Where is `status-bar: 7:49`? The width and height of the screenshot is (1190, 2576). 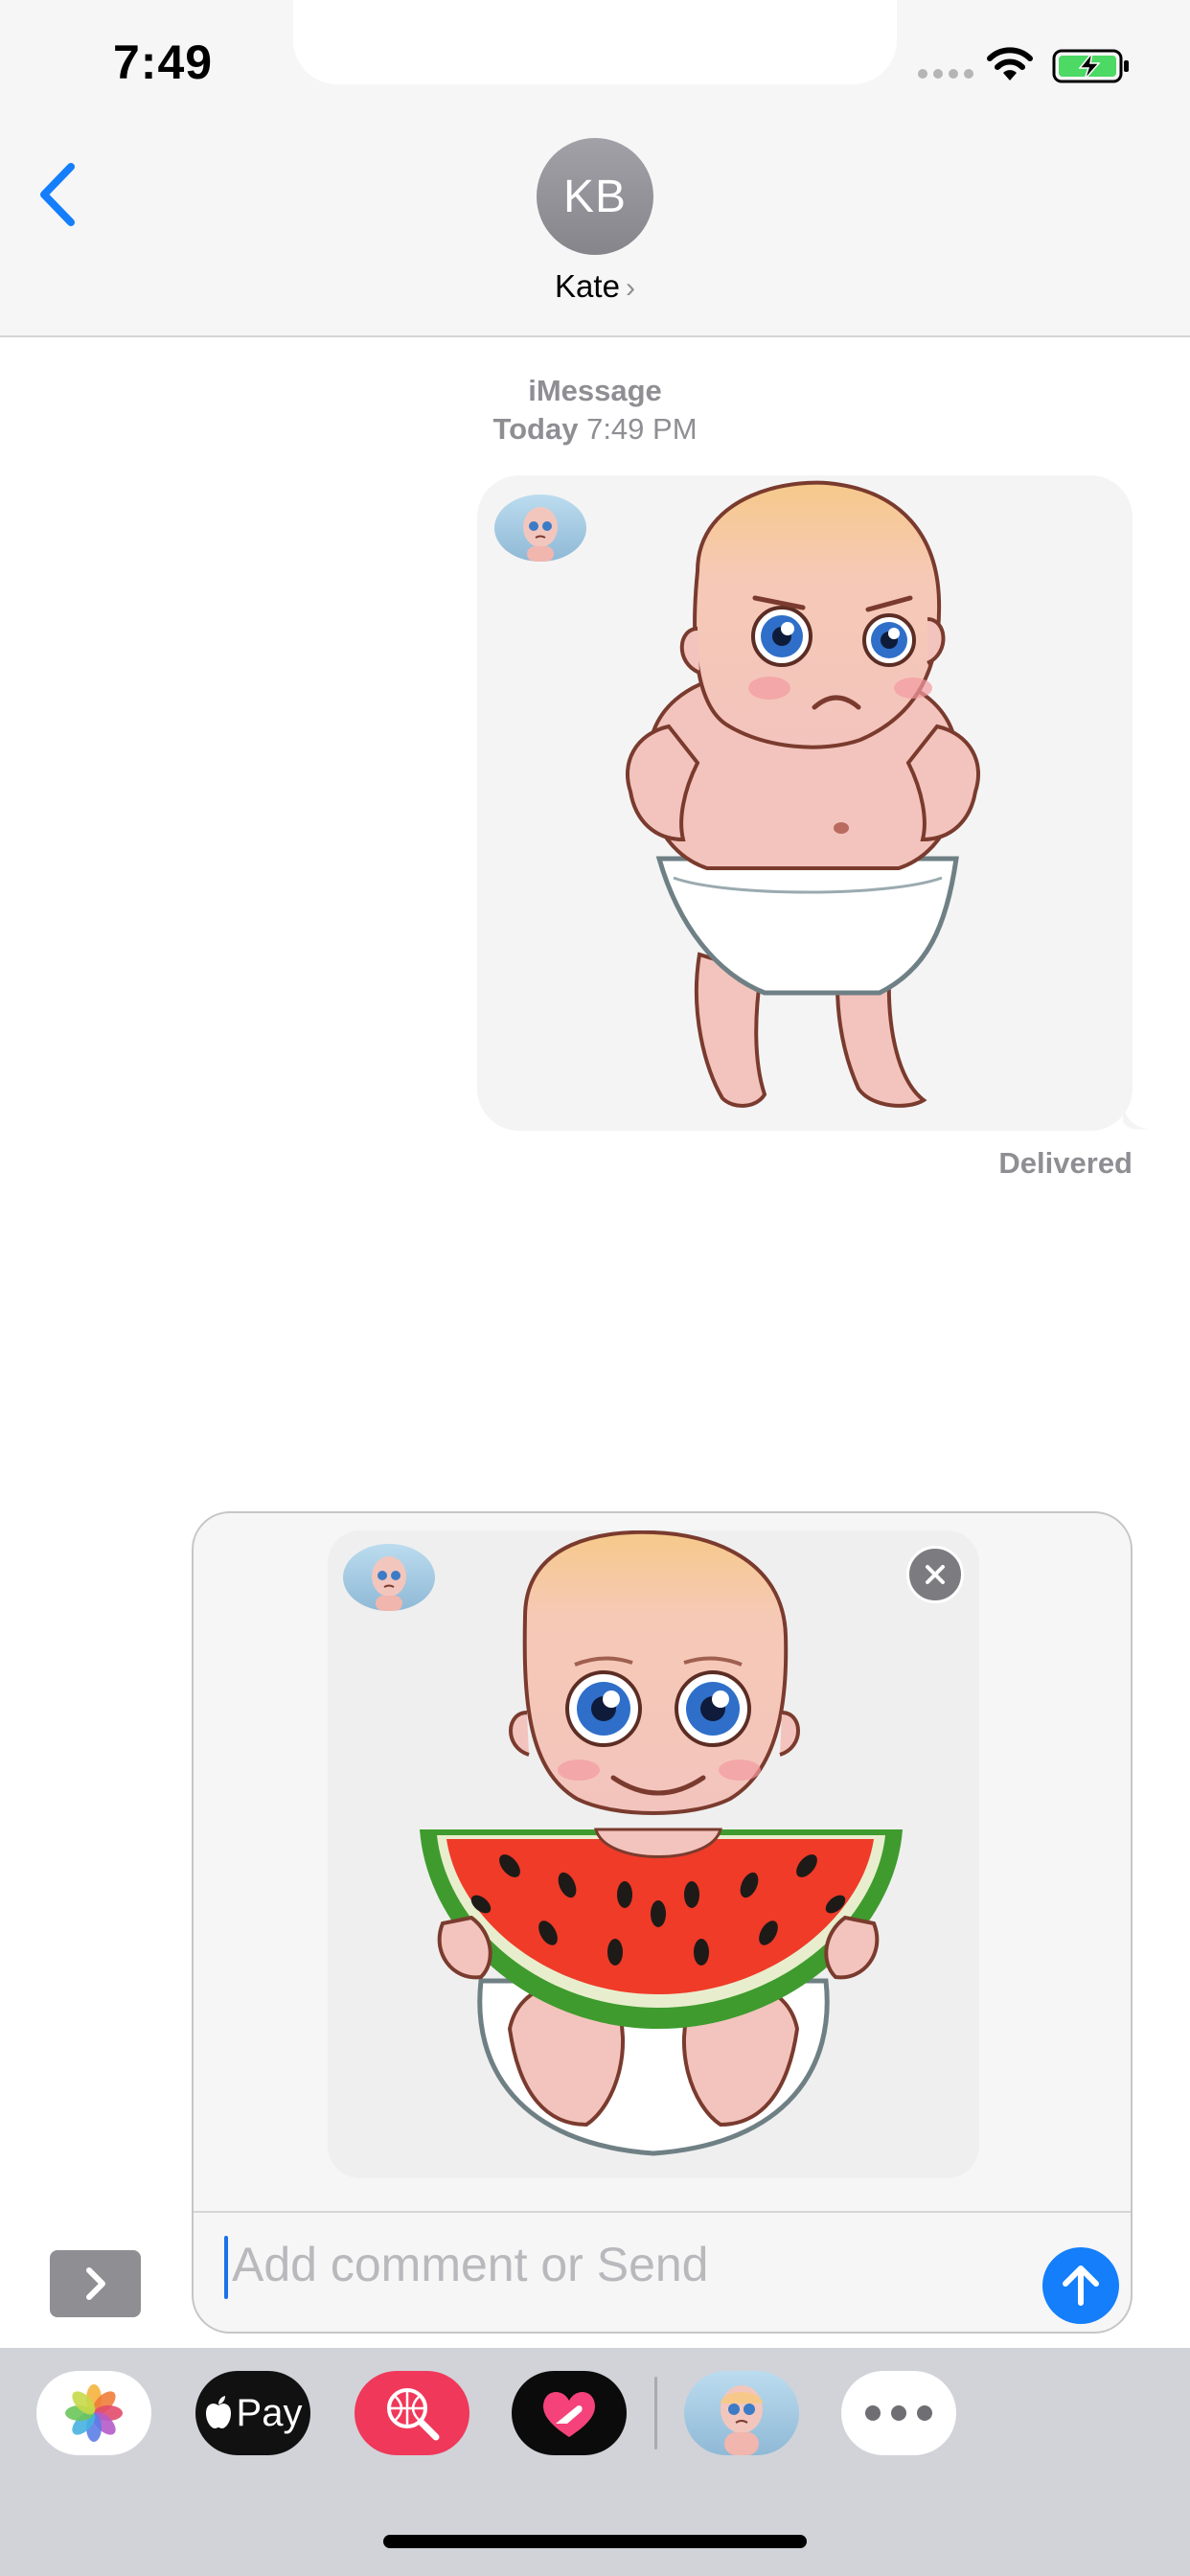 status-bar: 7:49 is located at coordinates (595, 63).